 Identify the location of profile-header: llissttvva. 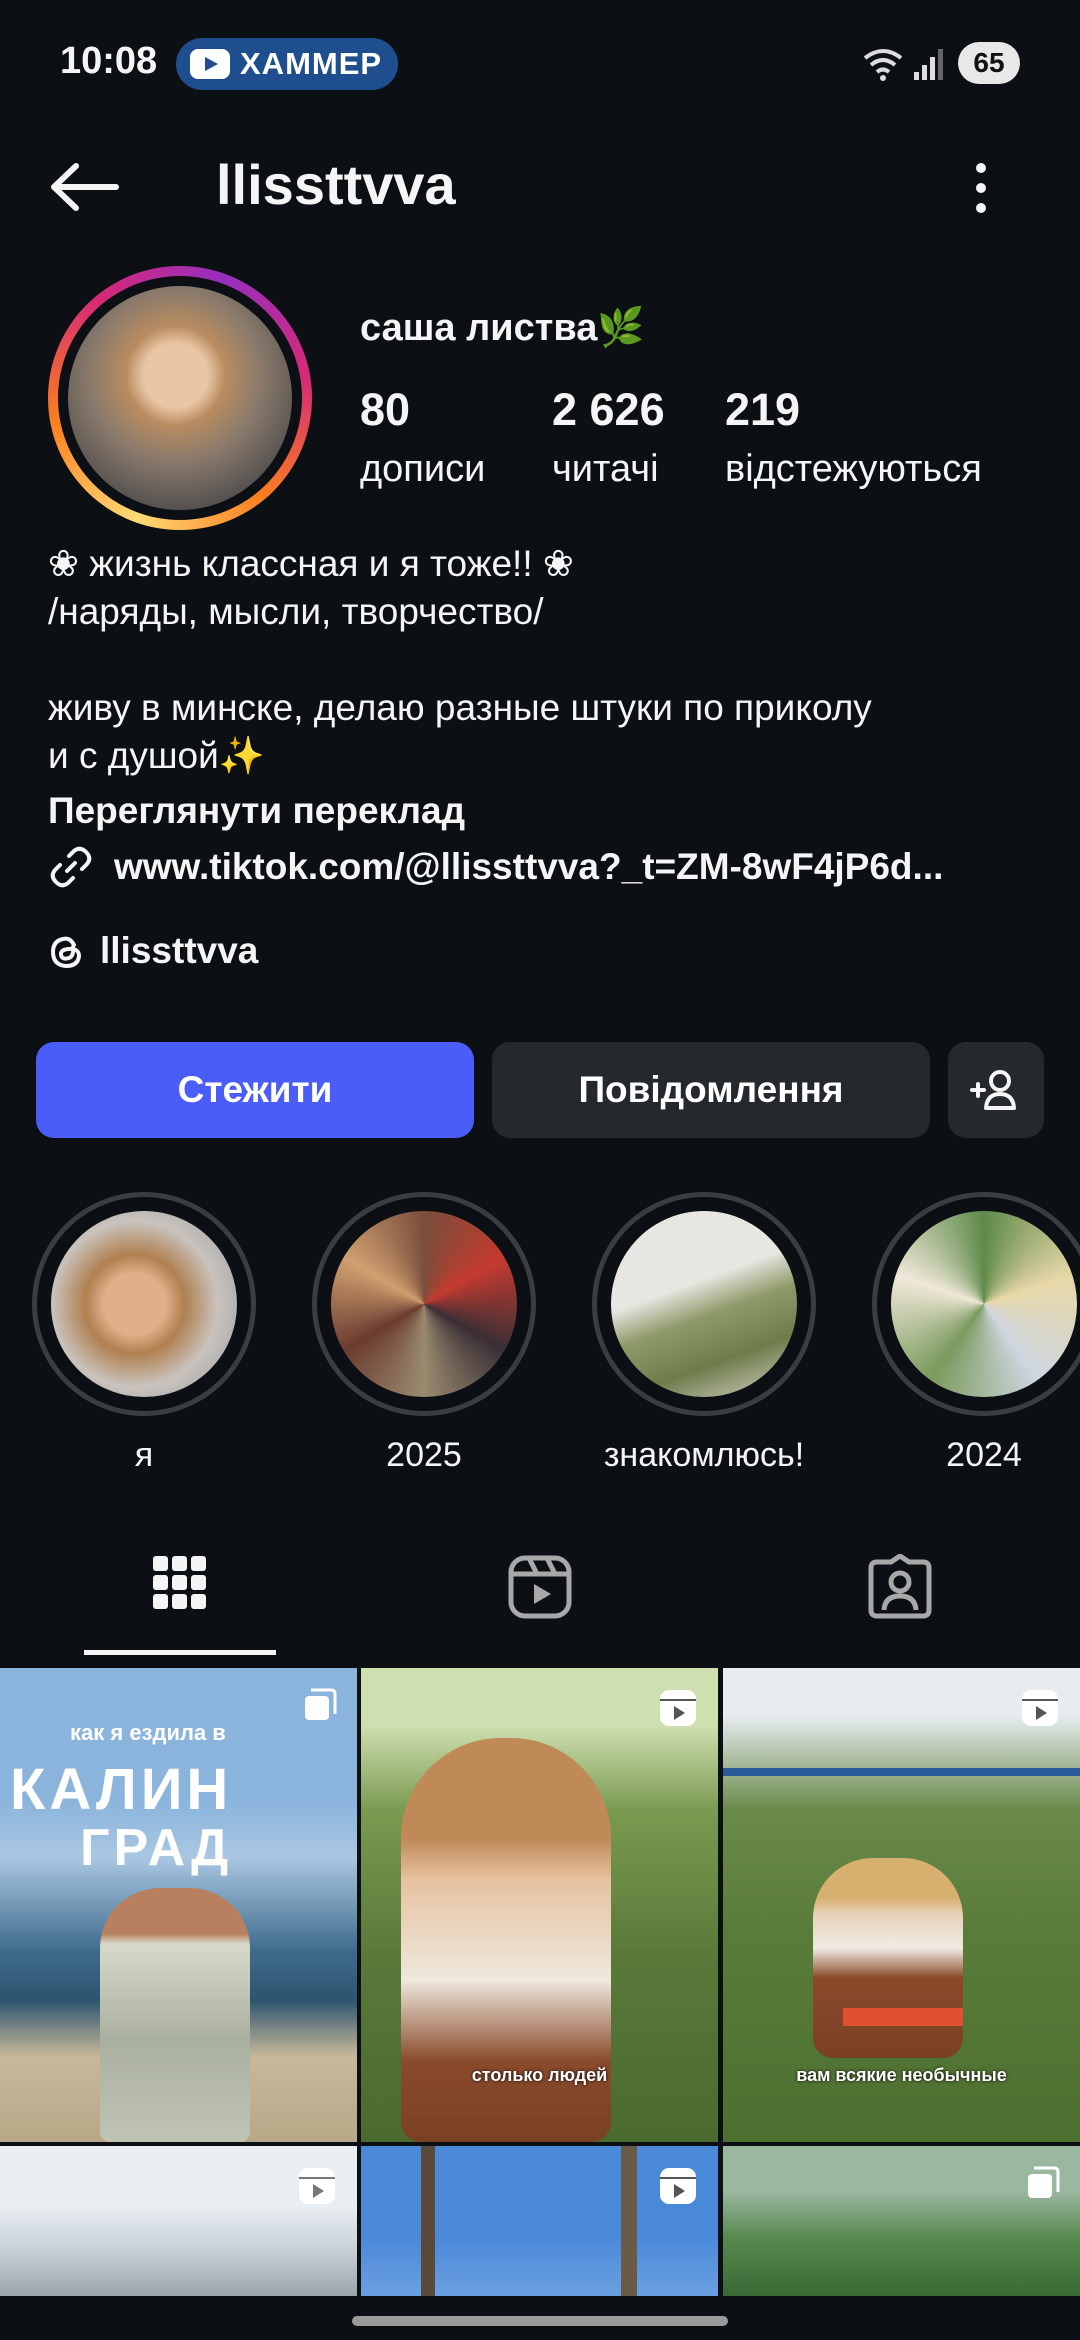
(540, 188).